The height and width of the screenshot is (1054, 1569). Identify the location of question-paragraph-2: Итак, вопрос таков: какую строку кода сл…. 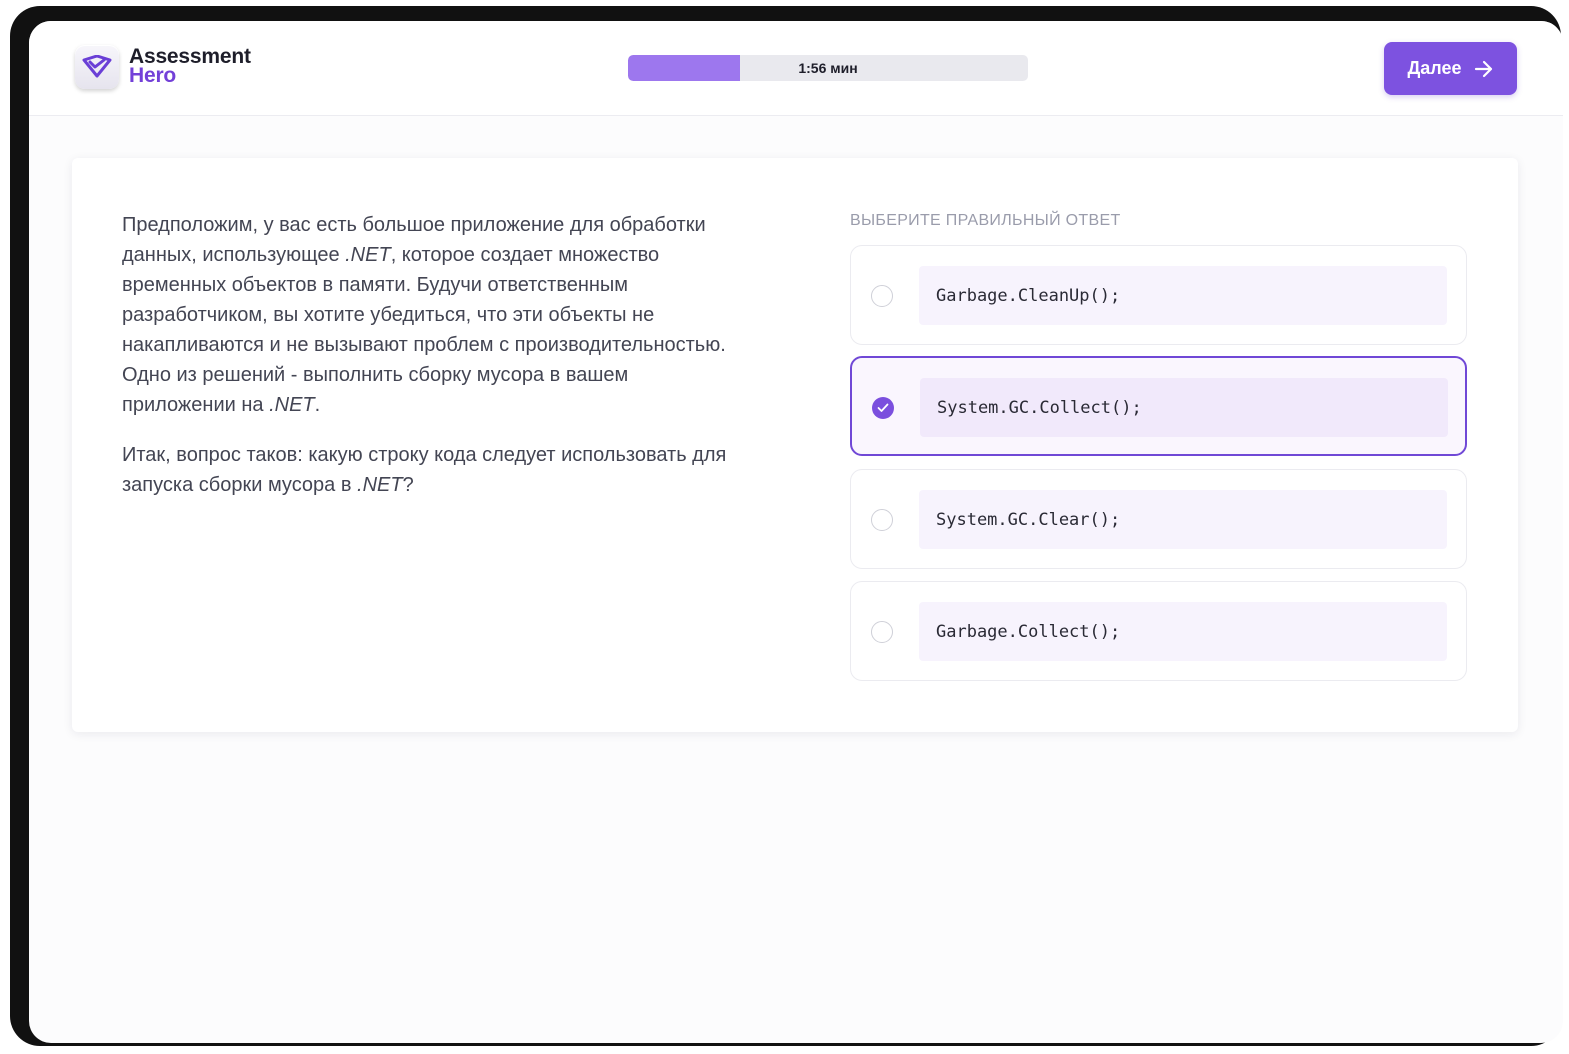
(432, 470).